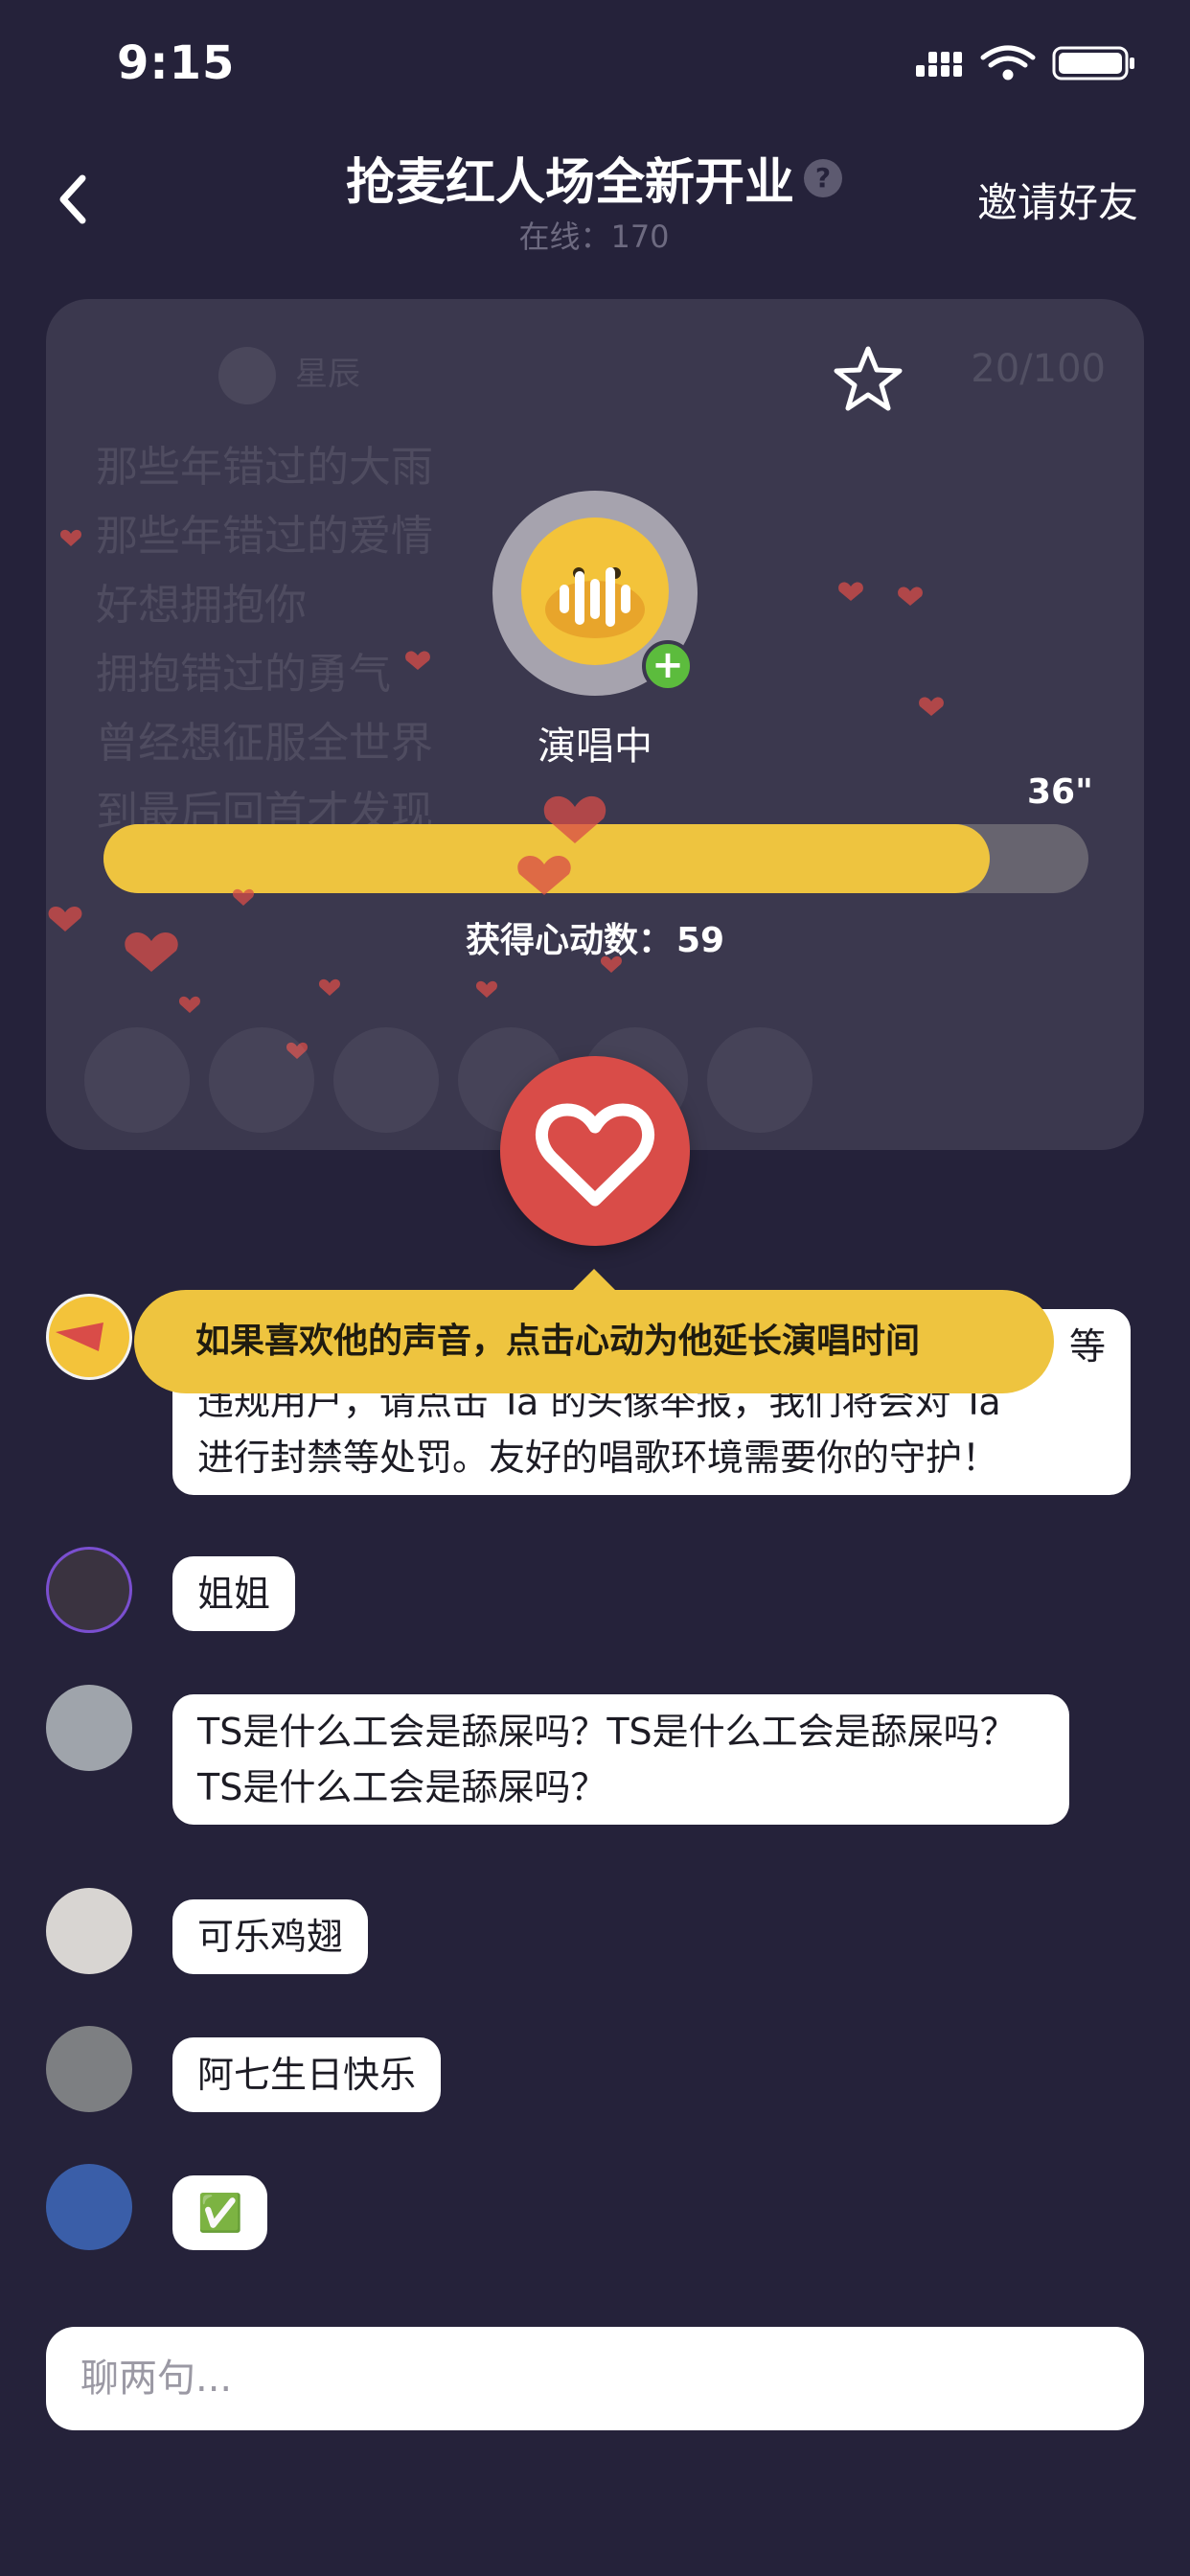 The image size is (1190, 2576). What do you see at coordinates (72, 199) in the screenshot?
I see `chevron-left-icon` at bounding box center [72, 199].